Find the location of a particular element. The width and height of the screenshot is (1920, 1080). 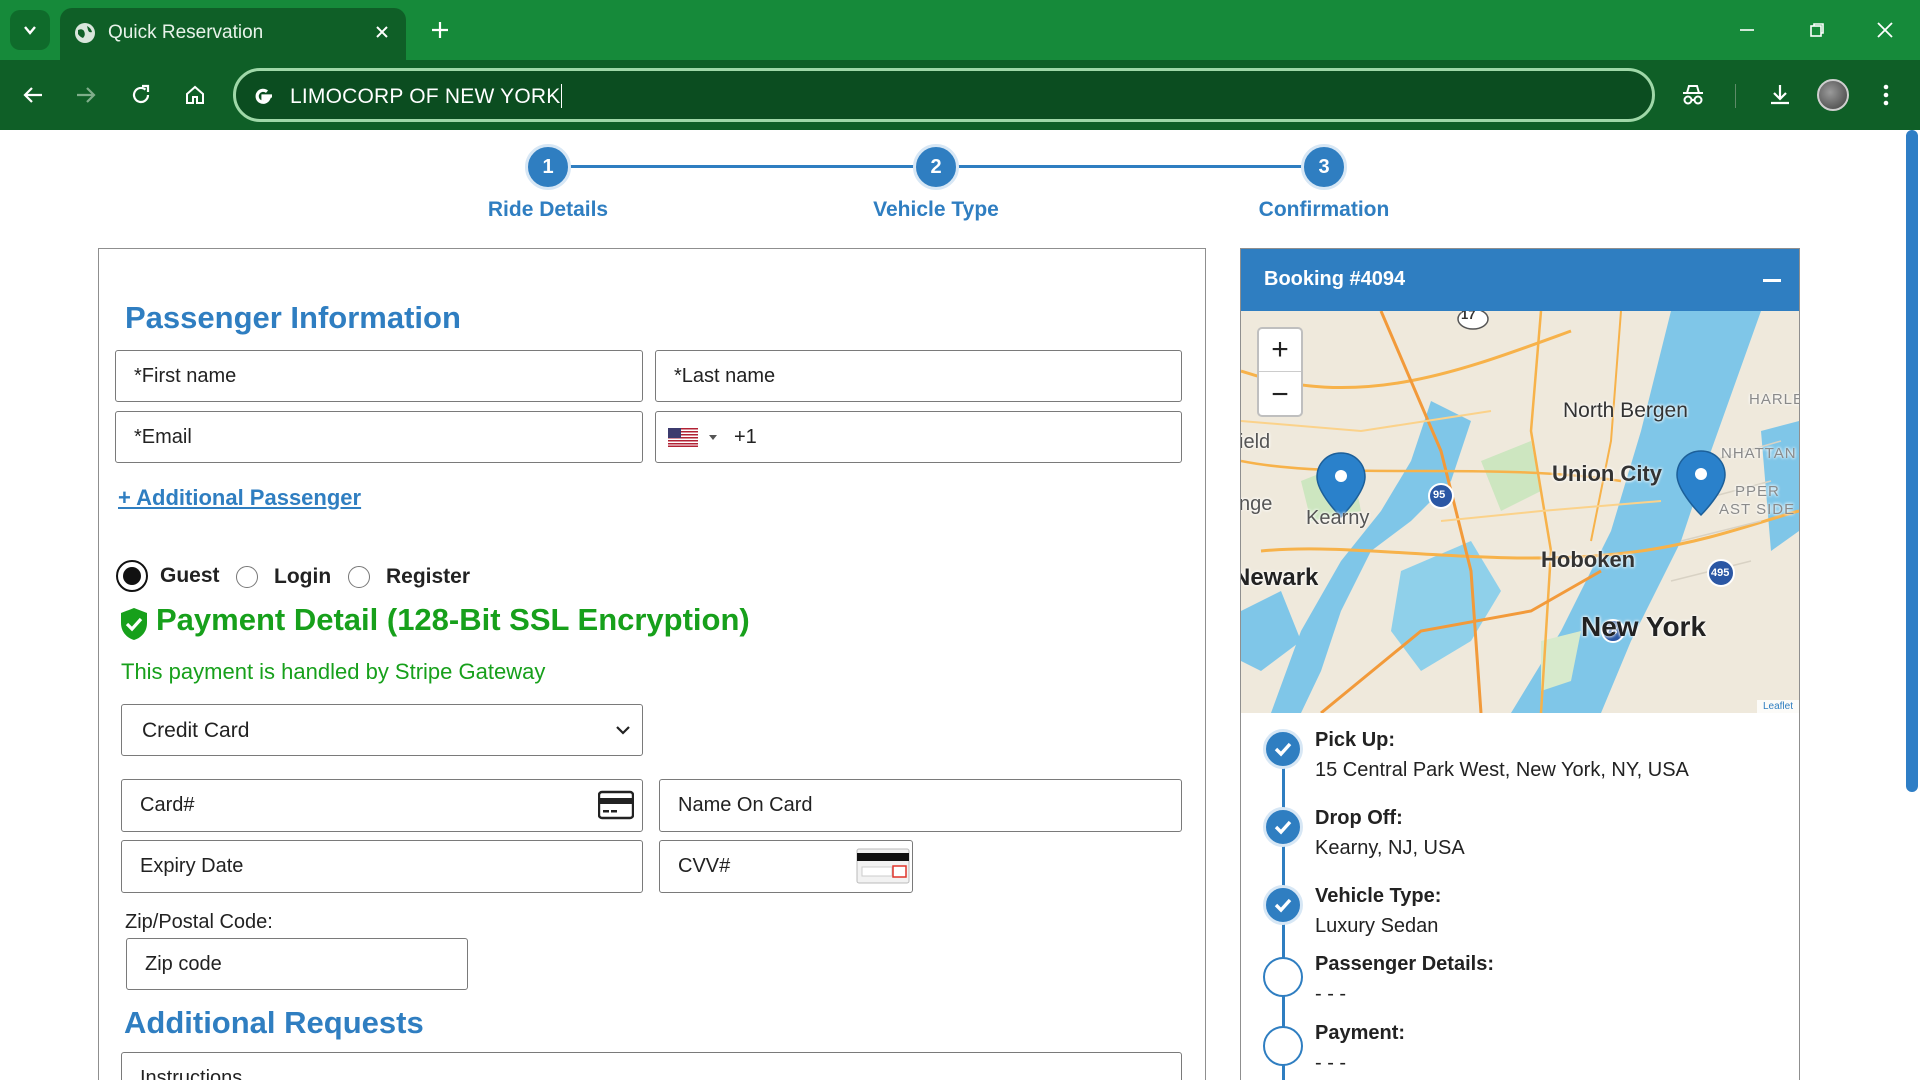

email-placeholder: *Email is located at coordinates (163, 437).